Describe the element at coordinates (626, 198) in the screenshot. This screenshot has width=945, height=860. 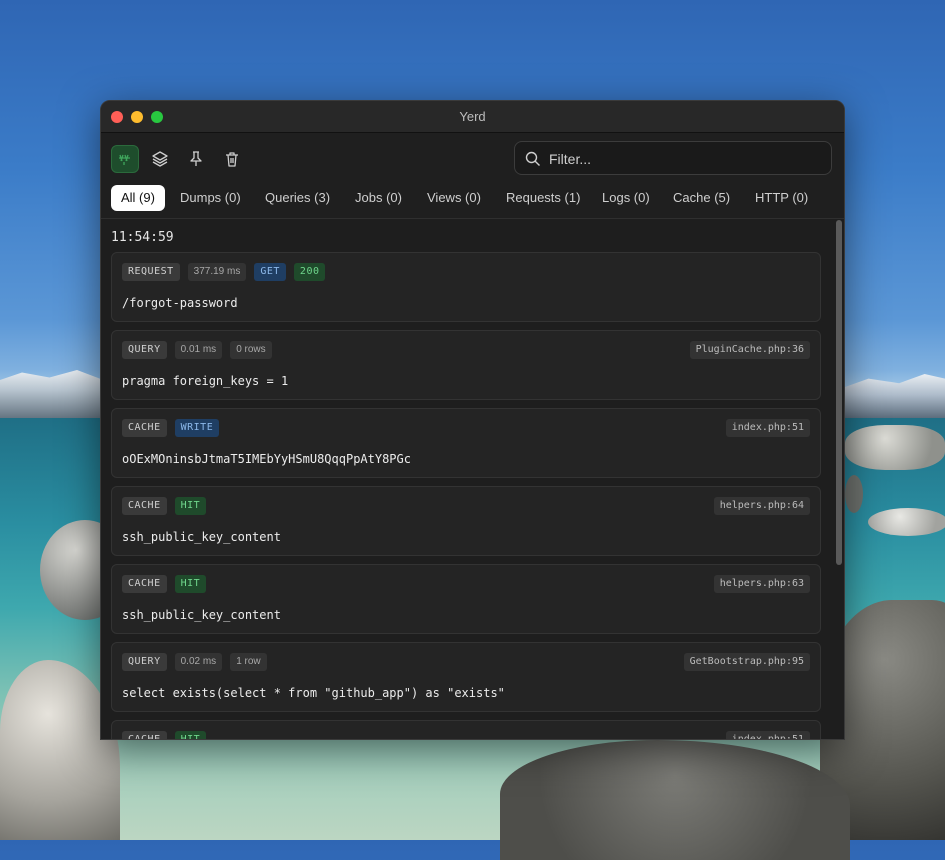
I see `tab-logs: Logs (0)` at that location.